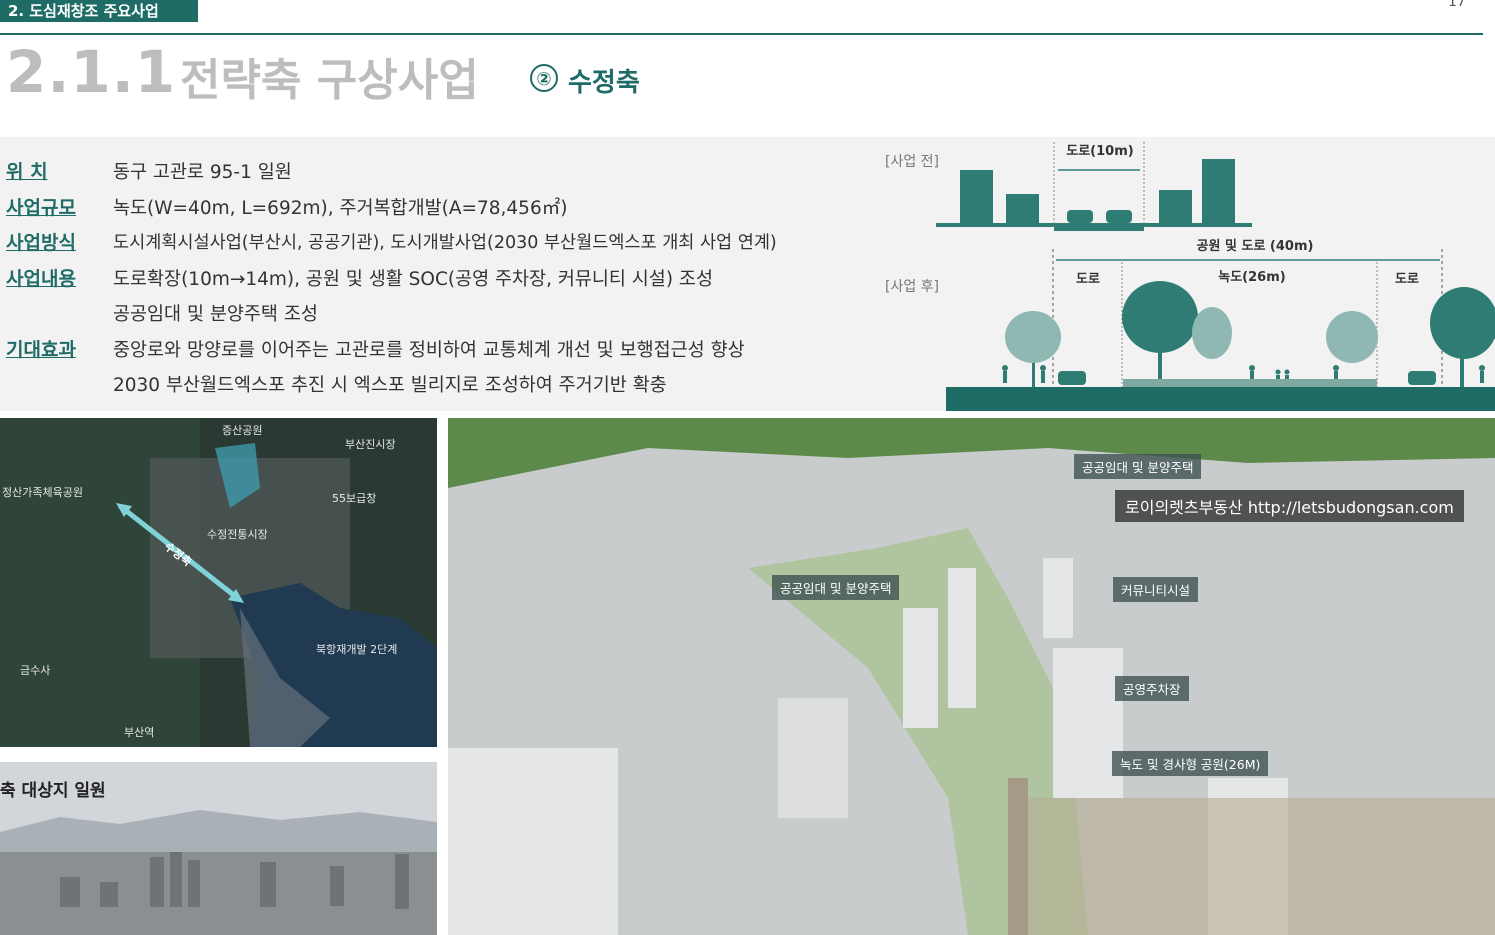 The height and width of the screenshot is (935, 1495). I want to click on map-label-busan-station: 부산역, so click(139, 732).